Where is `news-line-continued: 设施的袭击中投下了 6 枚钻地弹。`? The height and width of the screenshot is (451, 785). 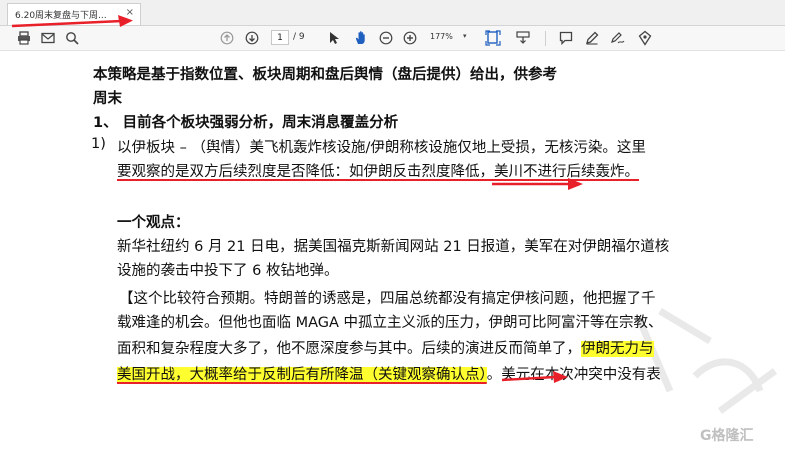
news-line-continued: 设施的袭击中投下了 6 枚钻地弹。 is located at coordinates (228, 271).